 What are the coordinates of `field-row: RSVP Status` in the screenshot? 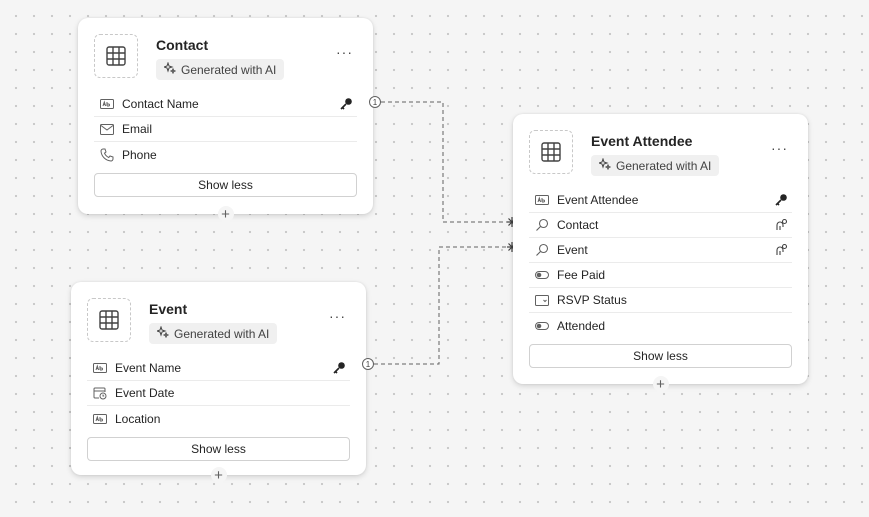 It's located at (660, 300).